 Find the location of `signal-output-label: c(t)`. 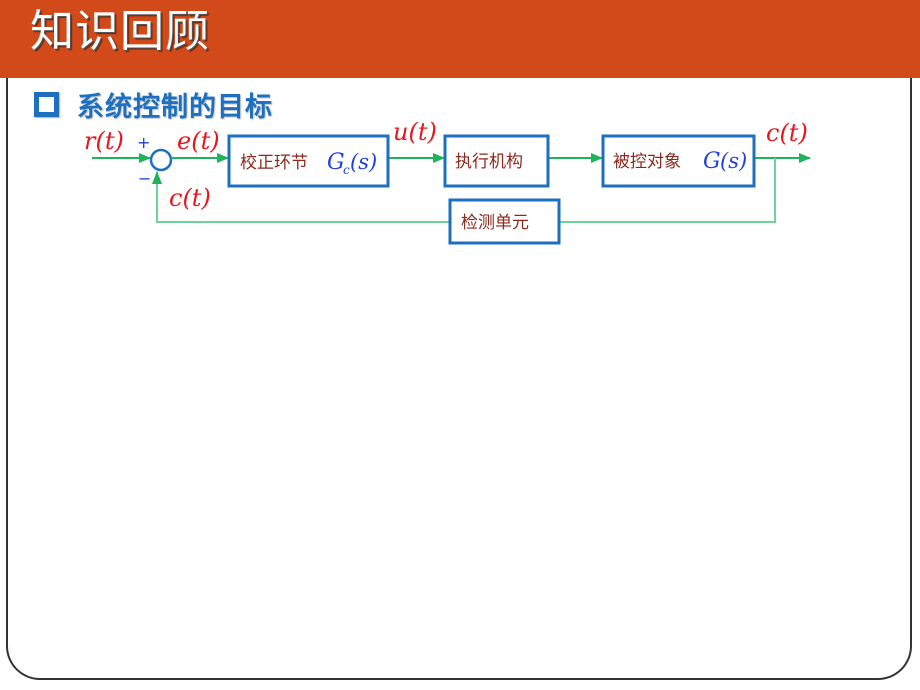

signal-output-label: c(t) is located at coordinates (787, 133).